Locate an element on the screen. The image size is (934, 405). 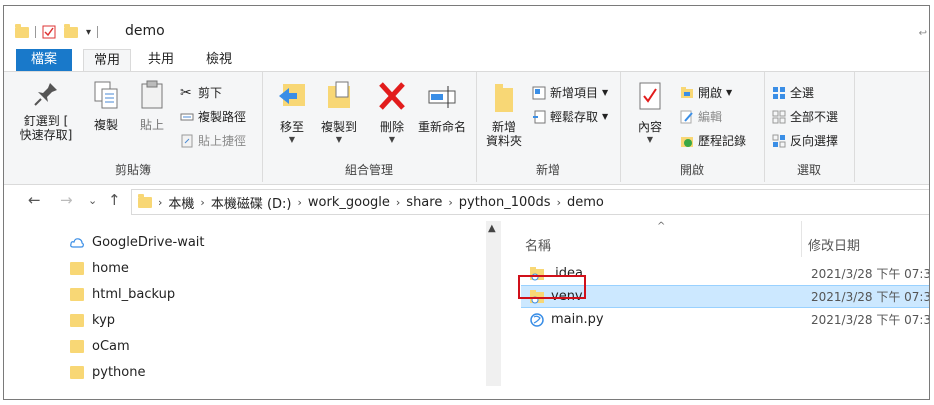
new-group-label: 新增 is located at coordinates (547, 170).